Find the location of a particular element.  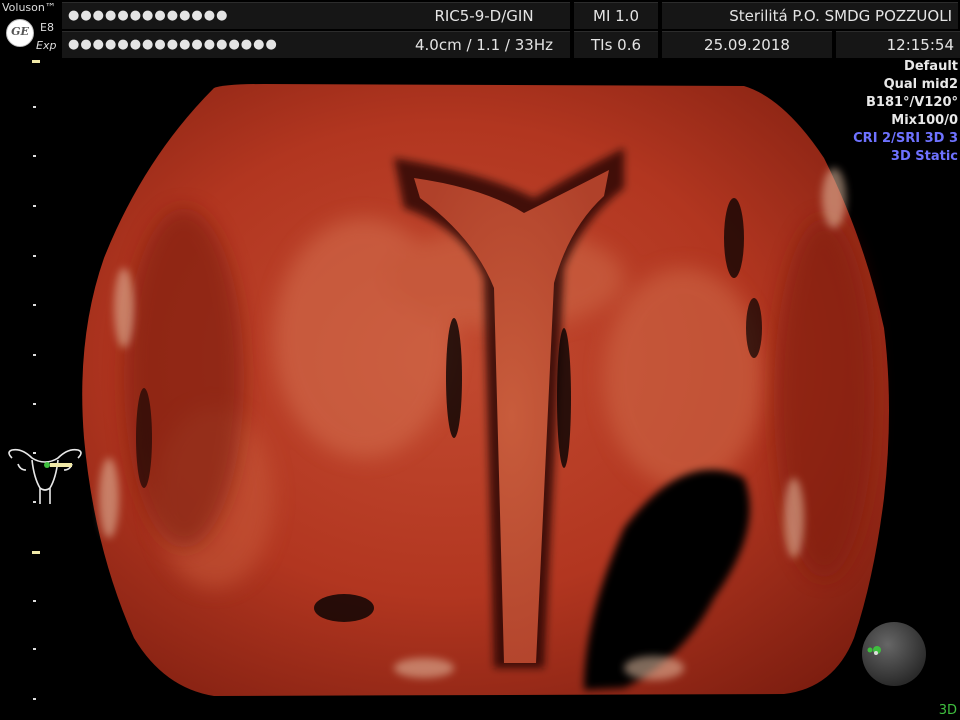

ge-logo-icon: GE is located at coordinates (20, 33).